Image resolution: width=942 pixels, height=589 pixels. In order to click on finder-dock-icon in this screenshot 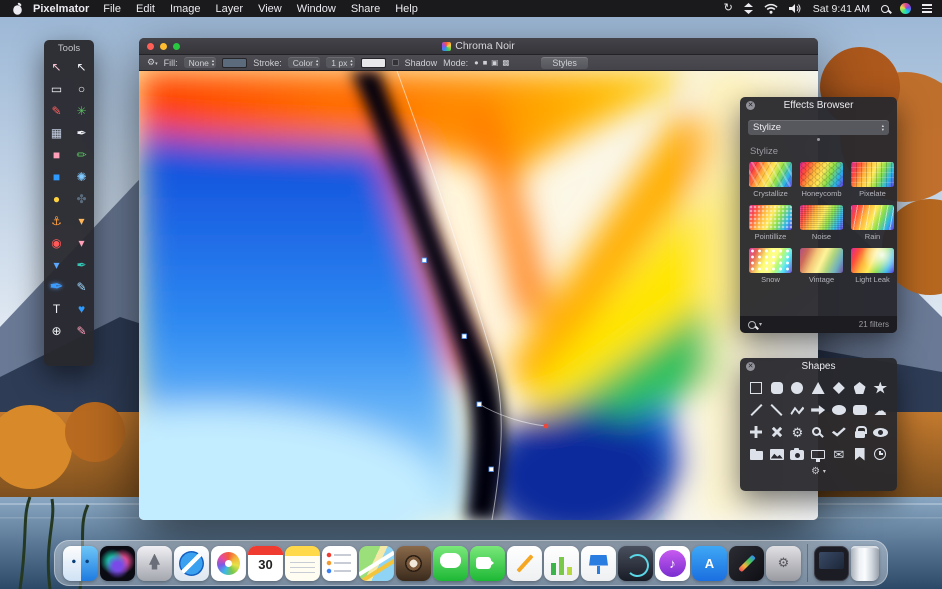, I will do `click(80, 563)`.